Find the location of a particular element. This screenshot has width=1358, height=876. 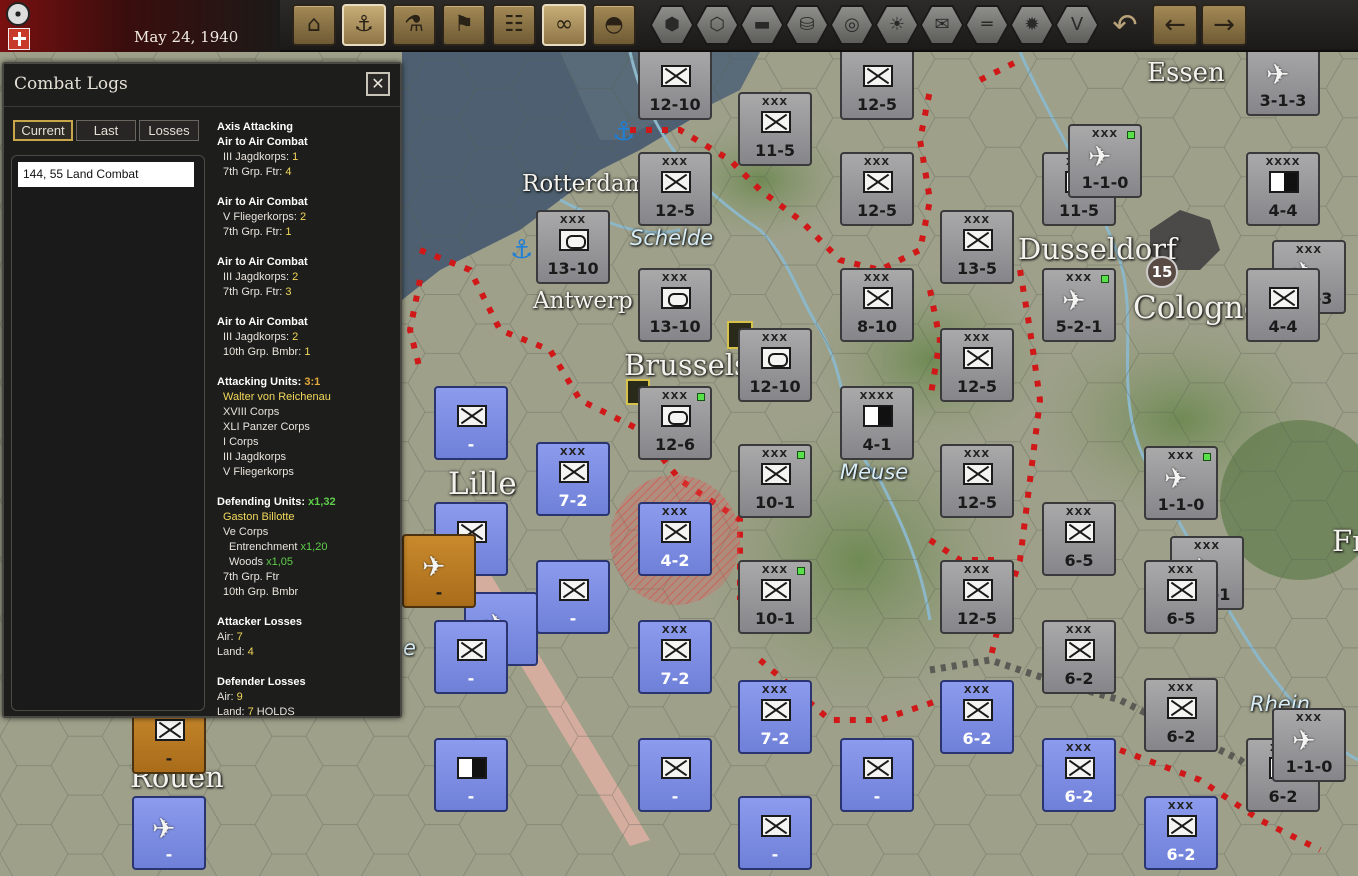

unit-counter: 12-10 is located at coordinates (675, 83).